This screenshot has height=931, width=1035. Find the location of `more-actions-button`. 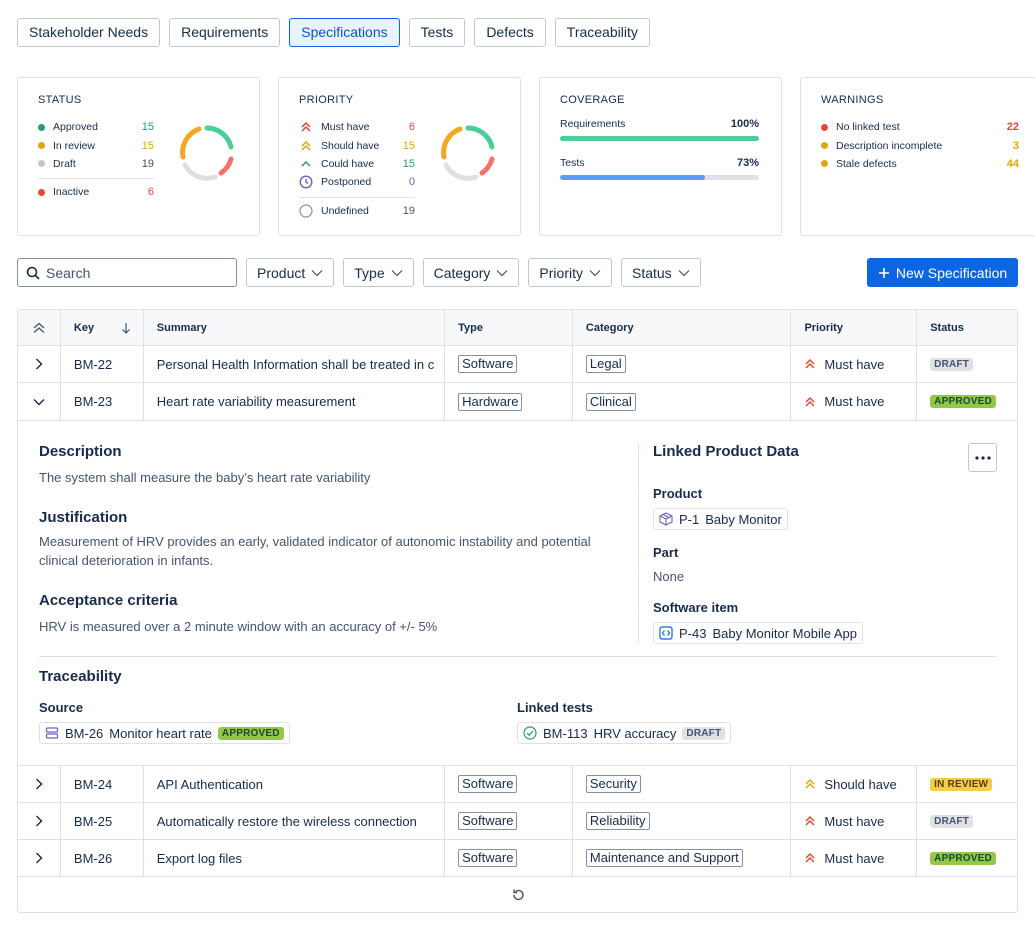

more-actions-button is located at coordinates (982, 457).